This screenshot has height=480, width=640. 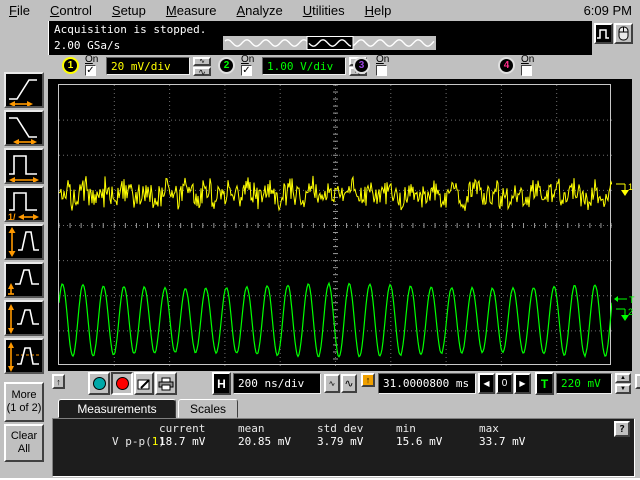 I want to click on mouse-icon, so click(x=623, y=33).